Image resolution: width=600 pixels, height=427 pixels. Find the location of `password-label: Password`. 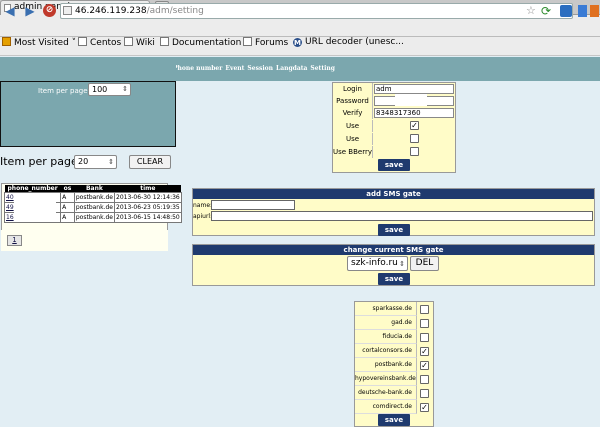

password-label: Password is located at coordinates (353, 101).